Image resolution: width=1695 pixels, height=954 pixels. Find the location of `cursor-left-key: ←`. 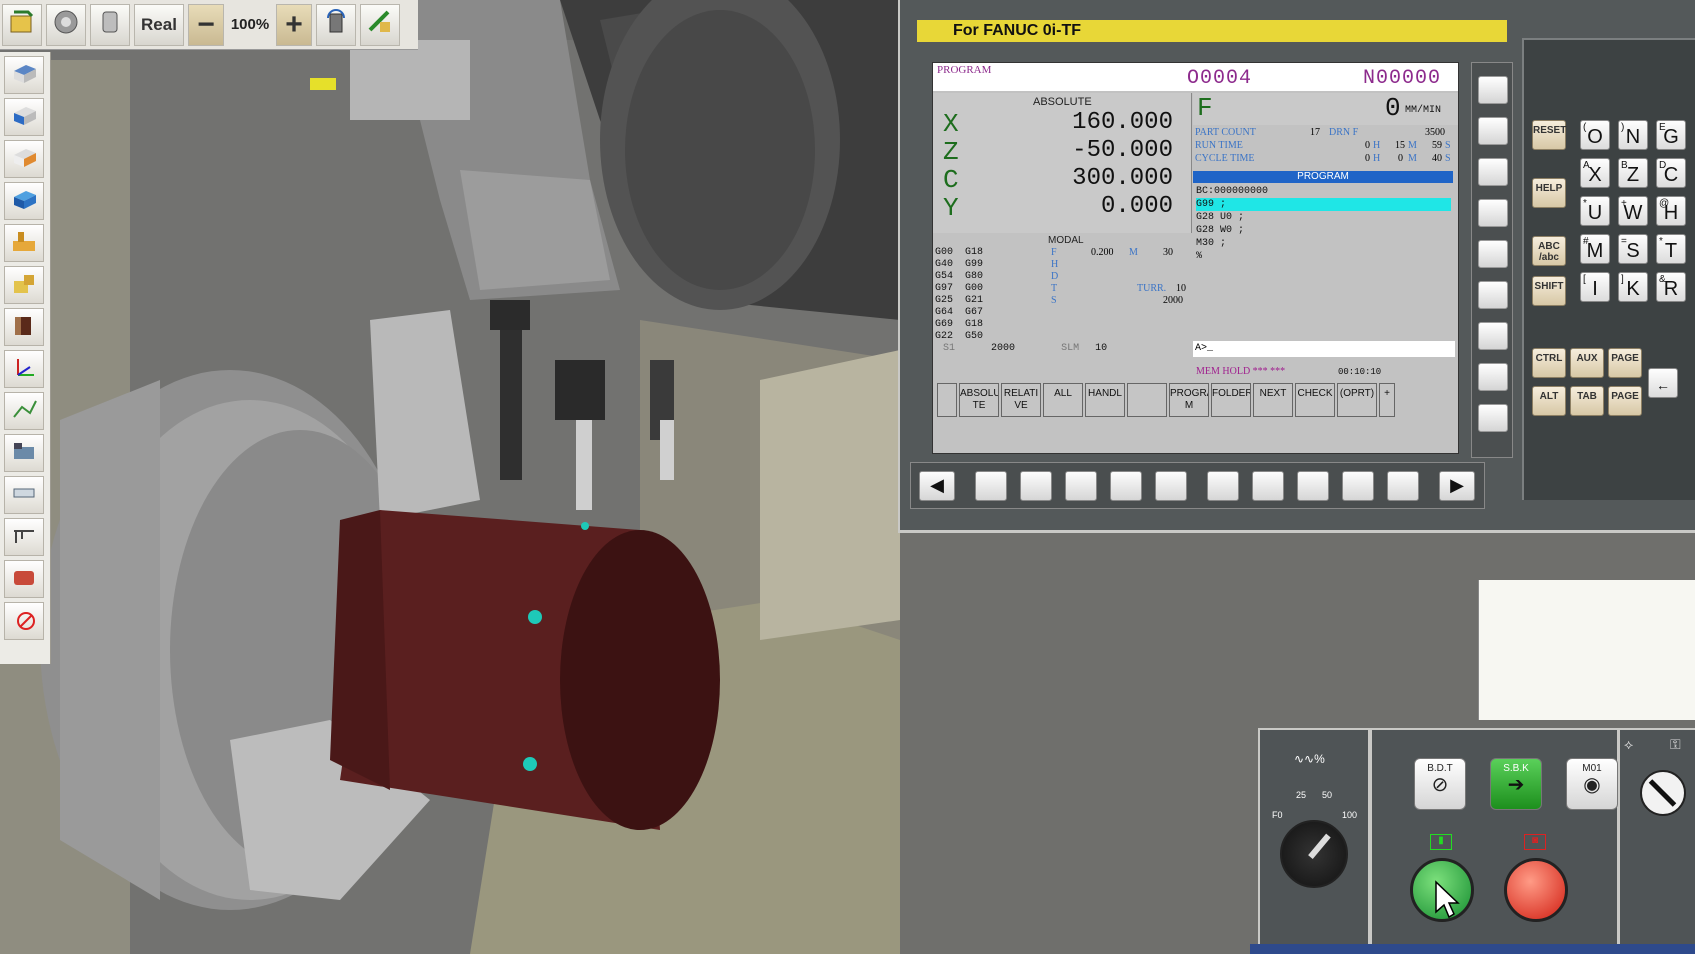

cursor-left-key: ← is located at coordinates (1663, 383).